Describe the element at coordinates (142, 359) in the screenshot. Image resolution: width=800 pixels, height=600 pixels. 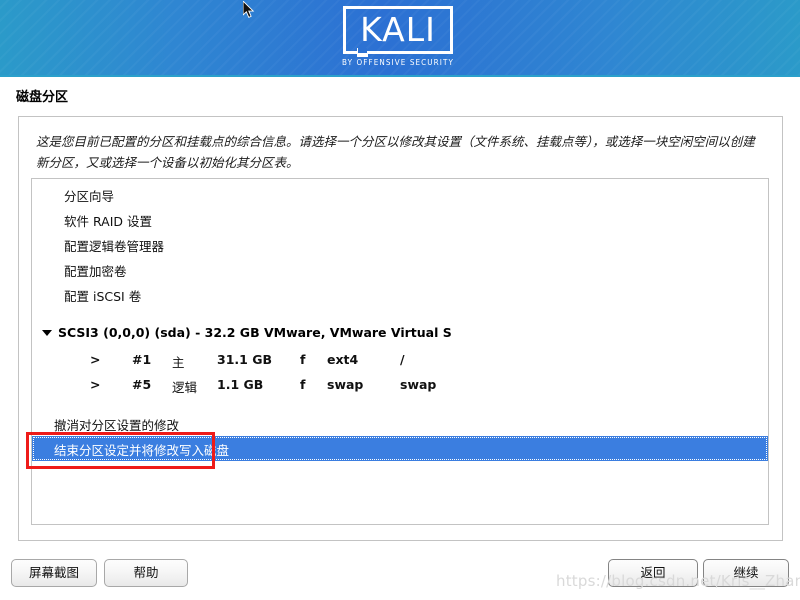
I see `partition-number: #1` at that location.